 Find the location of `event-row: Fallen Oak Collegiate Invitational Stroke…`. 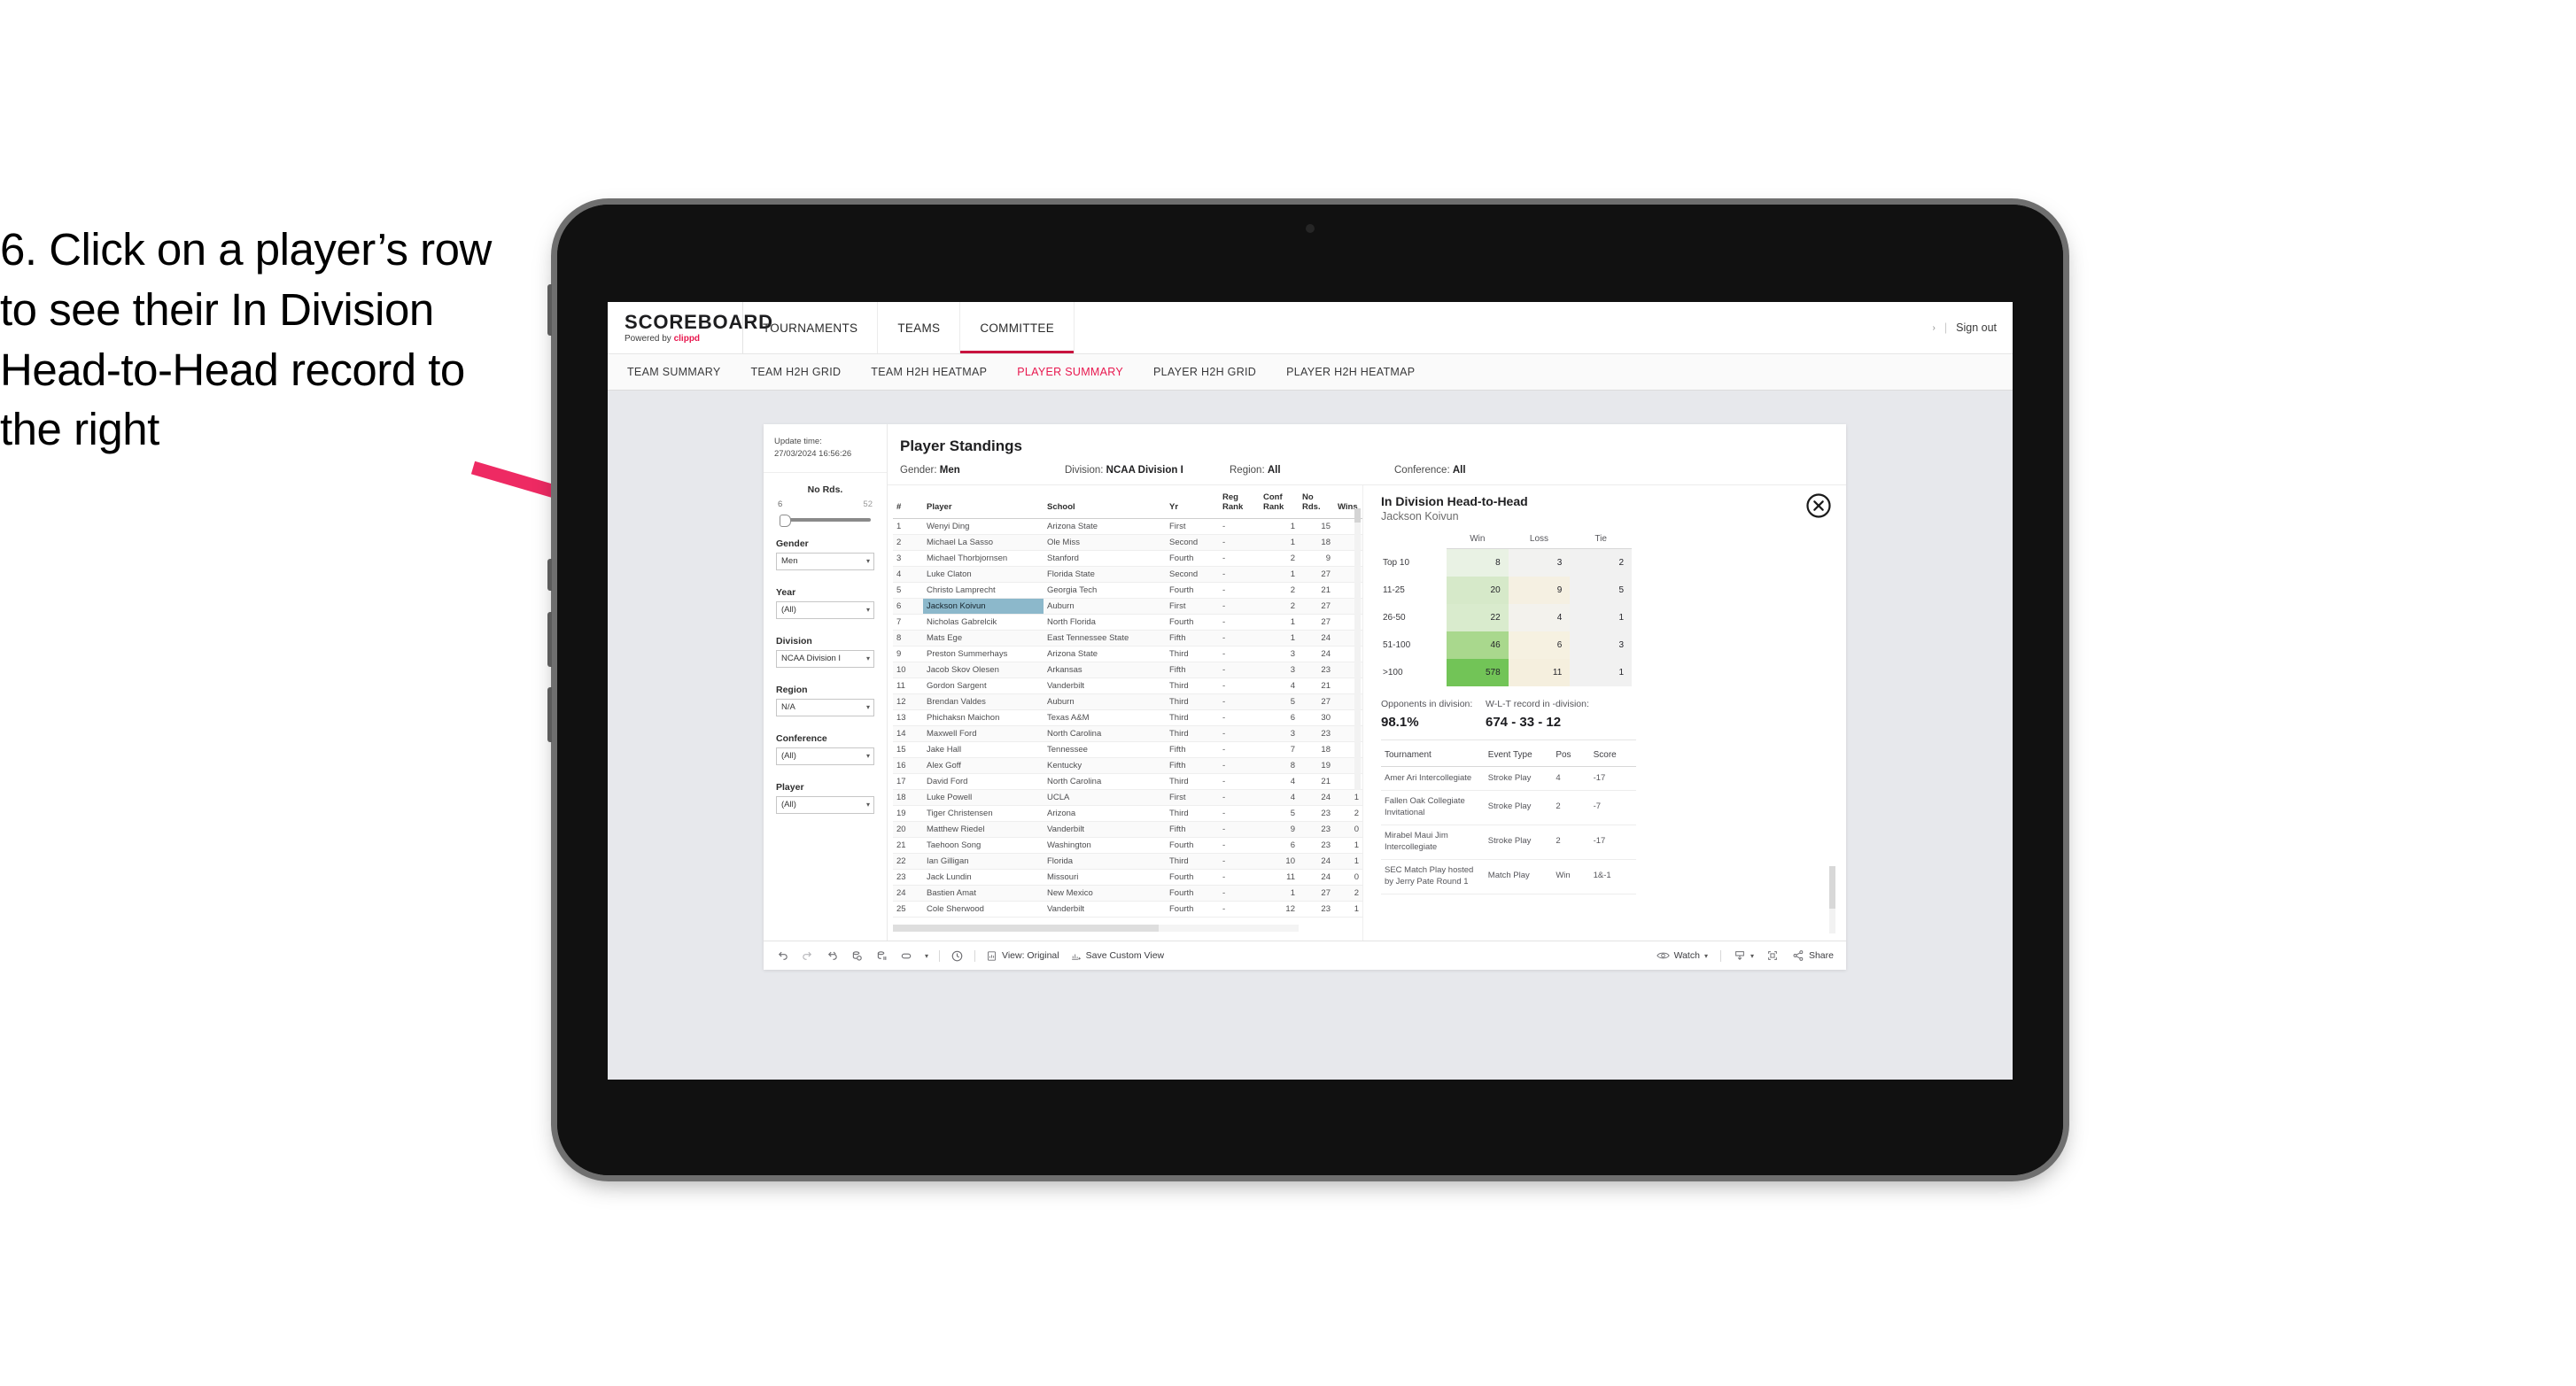

event-row: Fallen Oak Collegiate Invitational Stroke… is located at coordinates (1508, 808).